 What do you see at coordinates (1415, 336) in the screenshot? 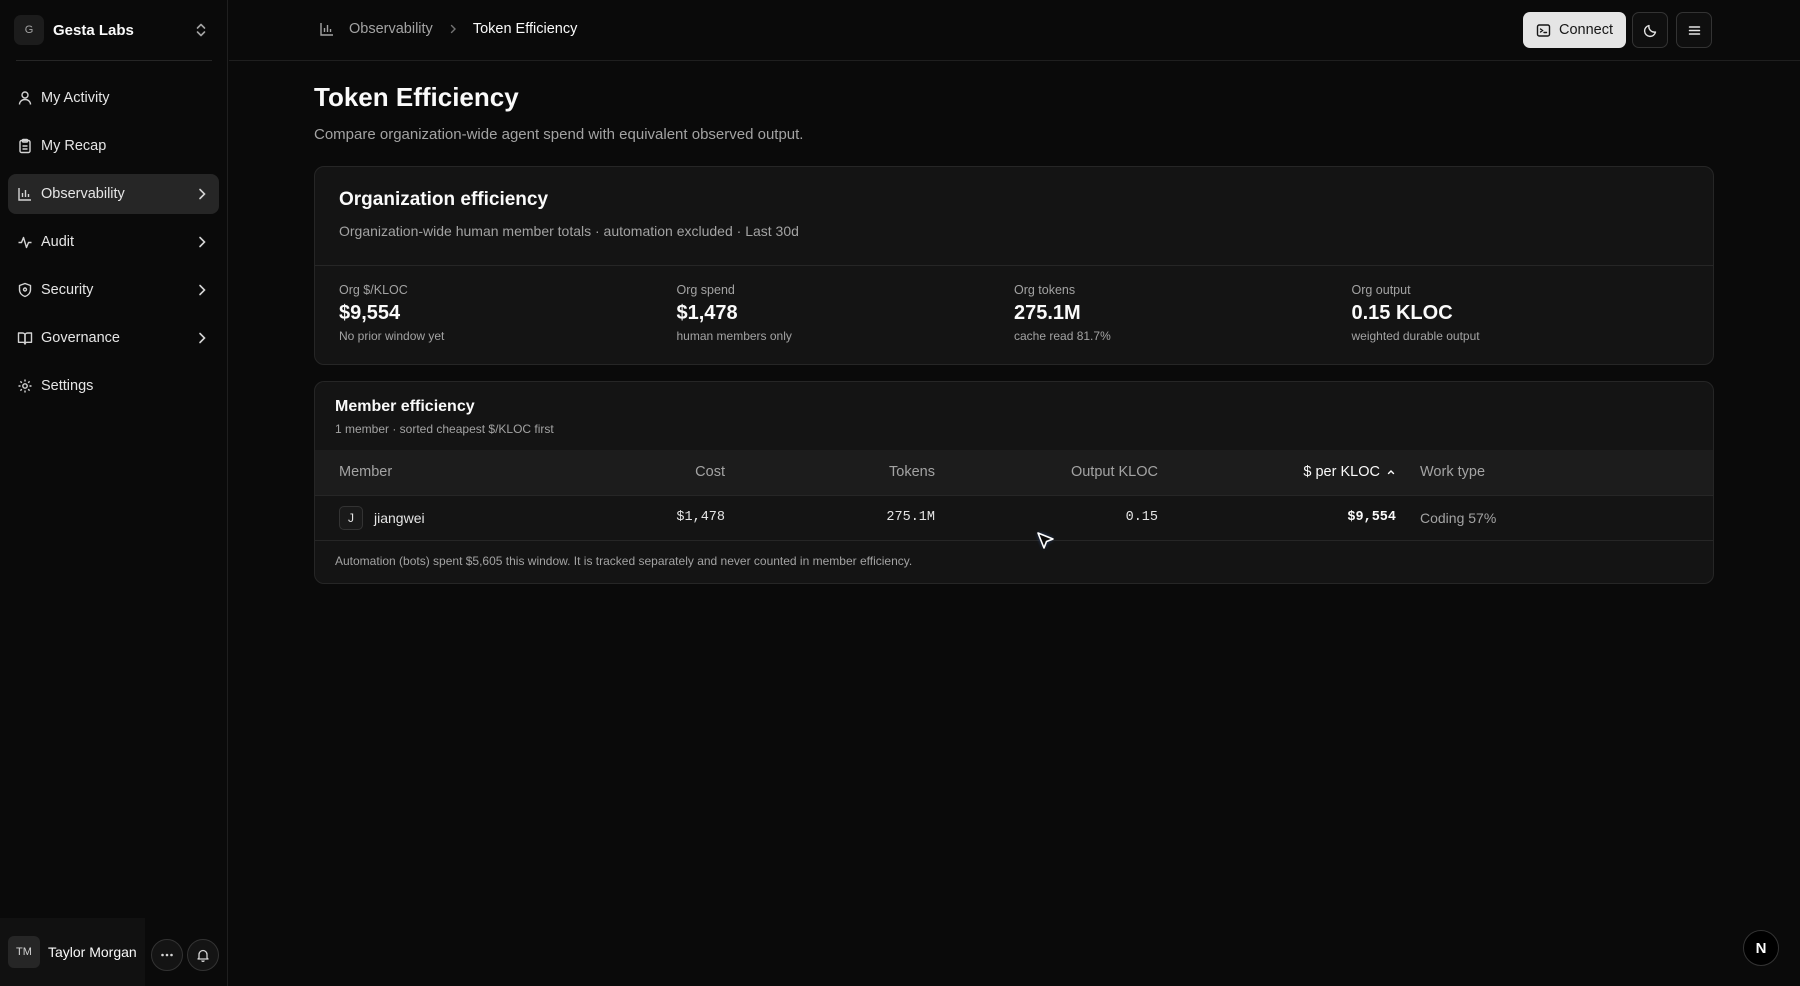
I see `stat-note: weighted durable output` at bounding box center [1415, 336].